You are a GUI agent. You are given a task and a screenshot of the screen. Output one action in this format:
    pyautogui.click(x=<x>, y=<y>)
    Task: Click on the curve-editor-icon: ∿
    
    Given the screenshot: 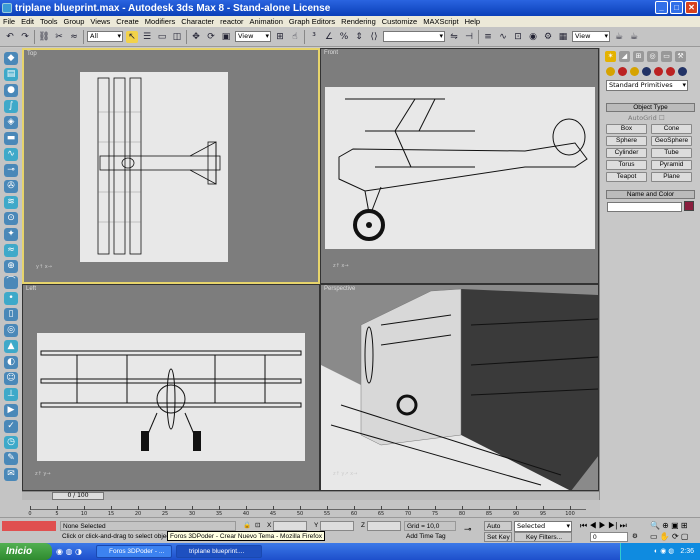 What is the action you would take?
    pyautogui.click(x=503, y=37)
    